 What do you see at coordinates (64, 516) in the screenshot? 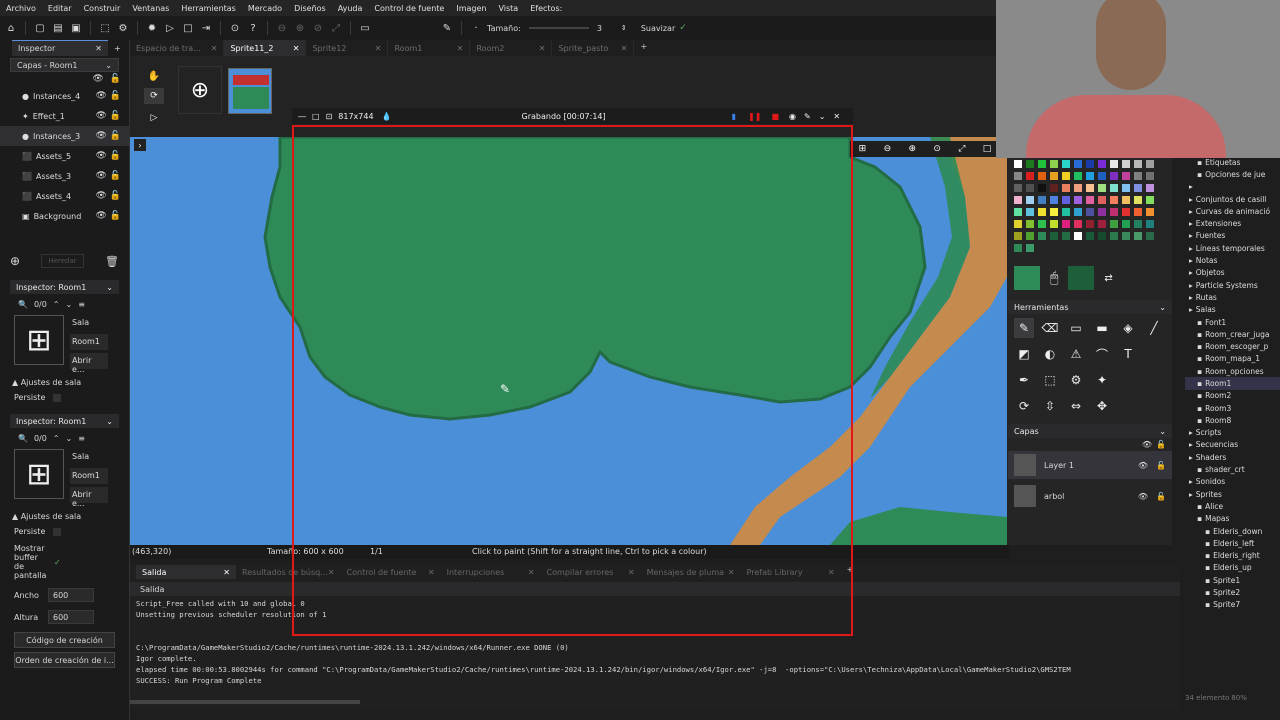
I see `room-settings-section-2: ▲ Ajustes de sala` at bounding box center [64, 516].